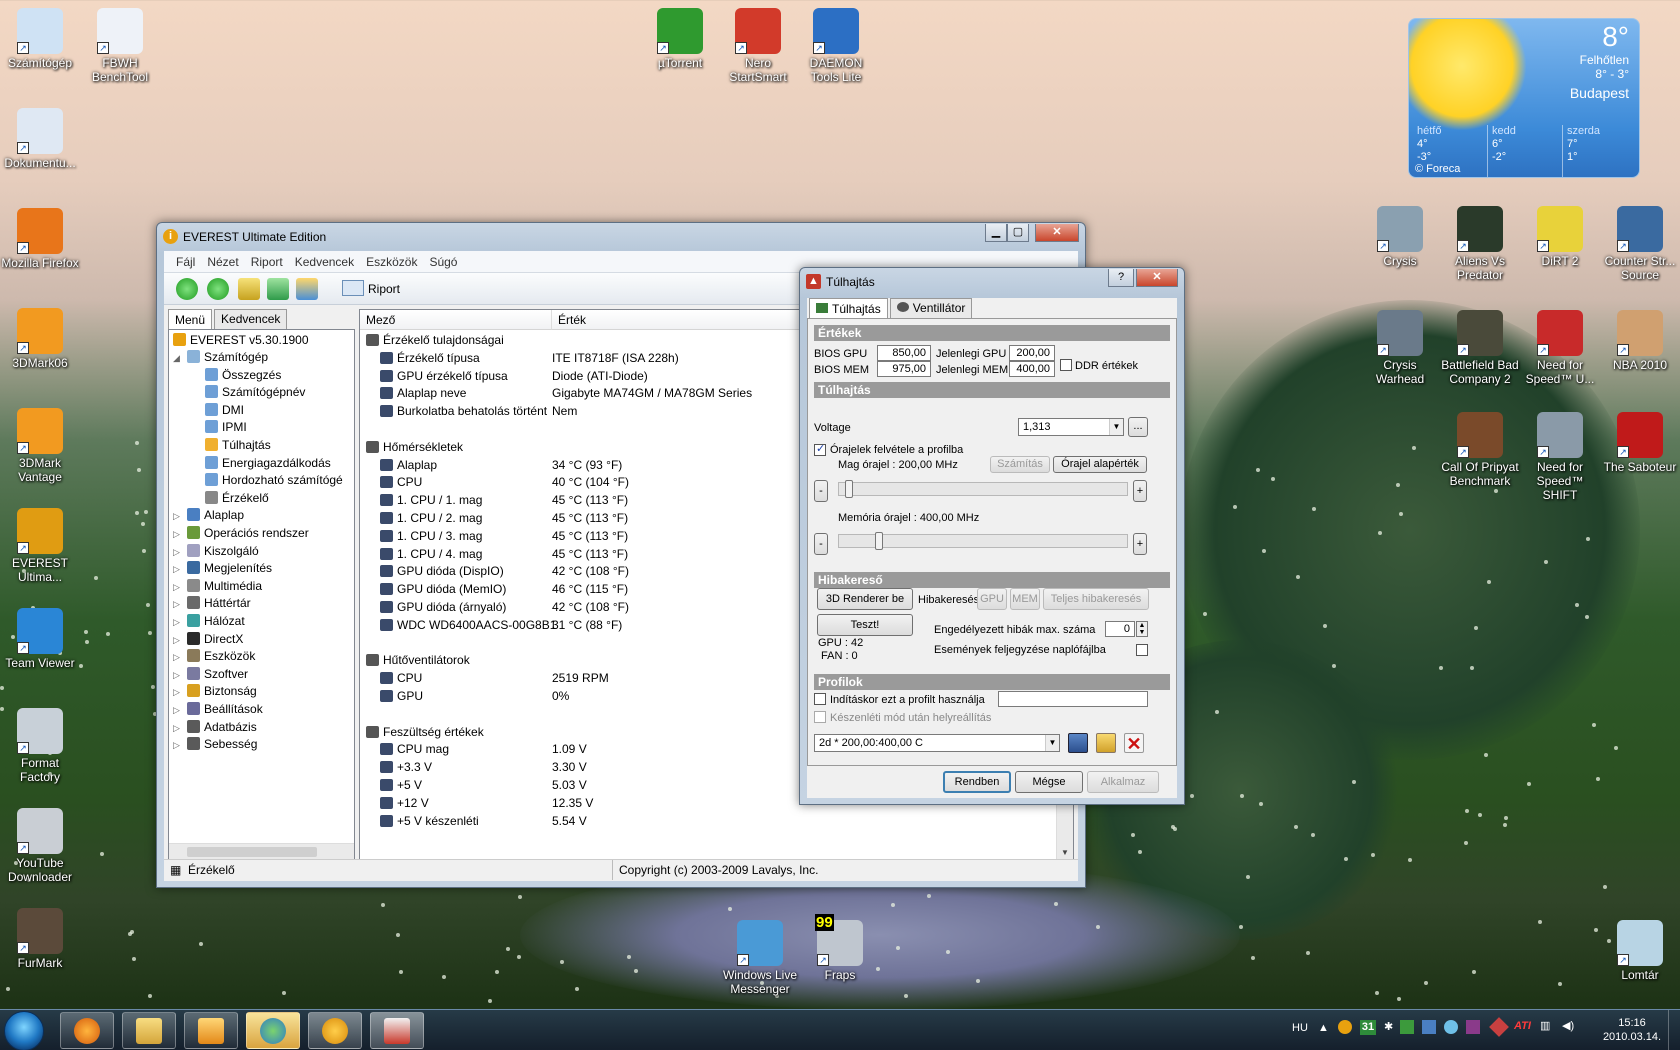  I want to click on back-icon, so click(187, 289).